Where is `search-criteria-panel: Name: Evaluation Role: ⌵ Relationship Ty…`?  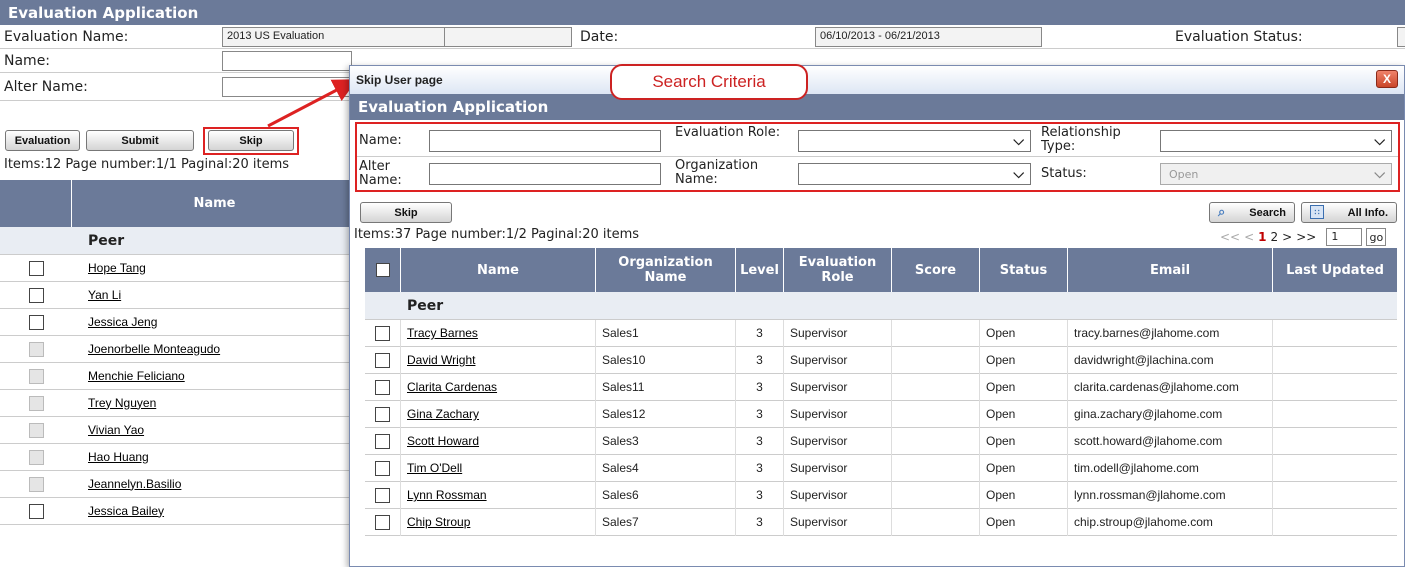
search-criteria-panel: Name: Evaluation Role: ⌵ Relationship Ty… is located at coordinates (877, 157).